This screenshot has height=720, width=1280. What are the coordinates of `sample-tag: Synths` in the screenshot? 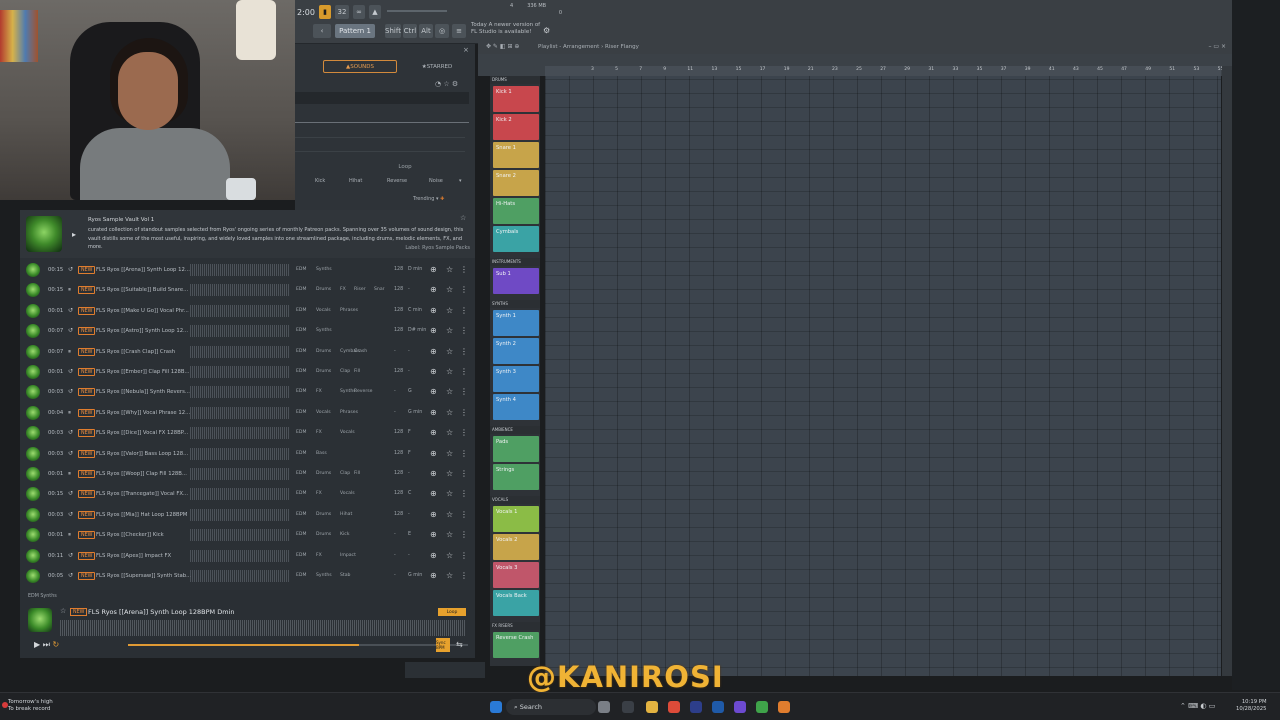 It's located at (324, 269).